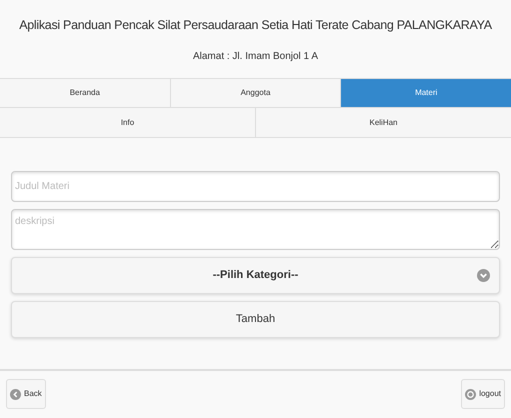  What do you see at coordinates (255, 319) in the screenshot?
I see `submit-button: Tambah` at bounding box center [255, 319].